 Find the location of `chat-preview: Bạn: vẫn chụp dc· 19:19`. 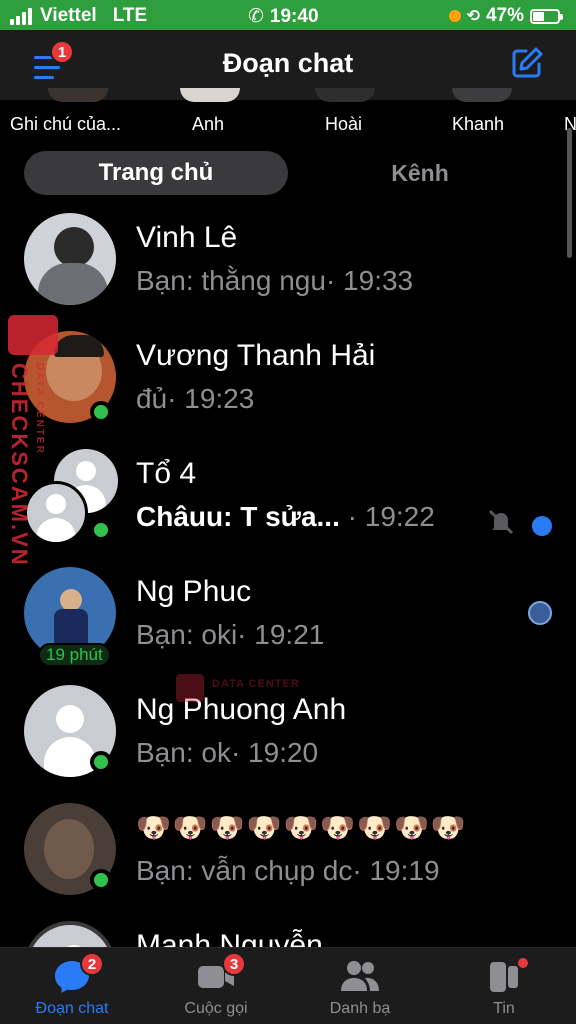

chat-preview: Bạn: vẫn chụp dc· 19:19 is located at coordinates (288, 871).